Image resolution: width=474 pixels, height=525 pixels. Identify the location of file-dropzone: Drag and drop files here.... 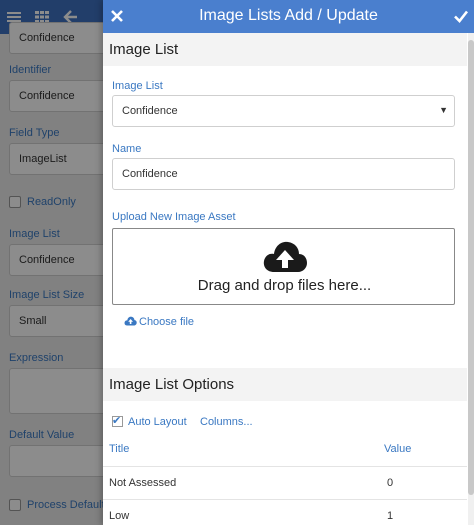
(283, 266).